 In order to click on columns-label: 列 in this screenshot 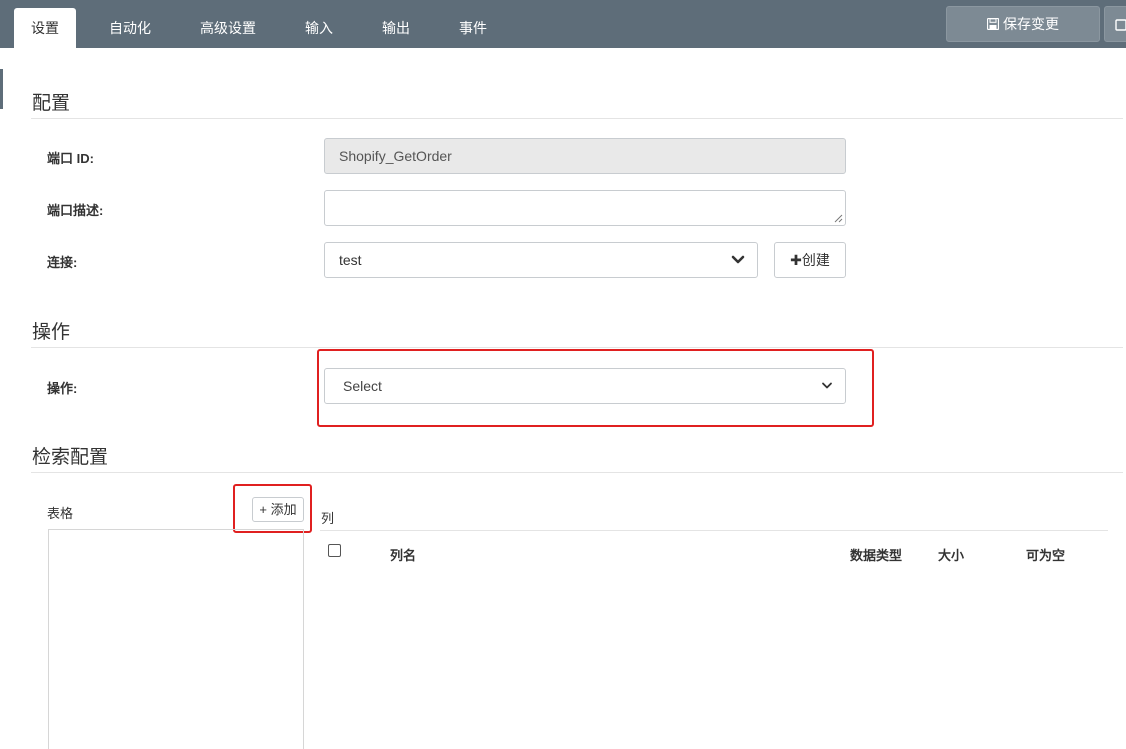, I will do `click(328, 518)`.